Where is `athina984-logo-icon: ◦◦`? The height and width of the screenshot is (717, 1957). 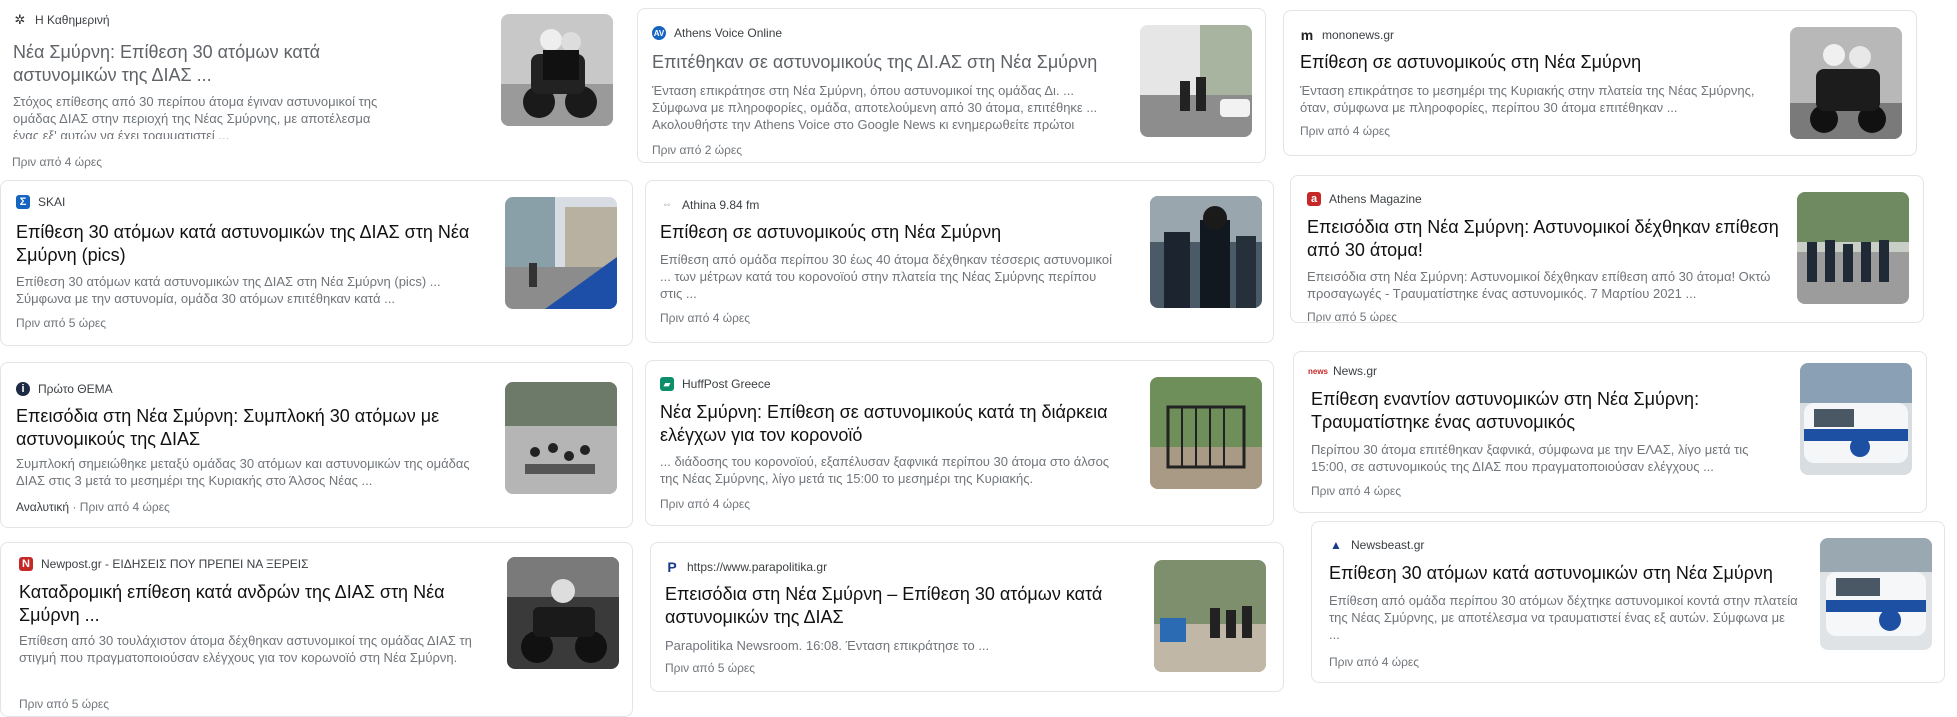 athina984-logo-icon: ◦◦ is located at coordinates (667, 205).